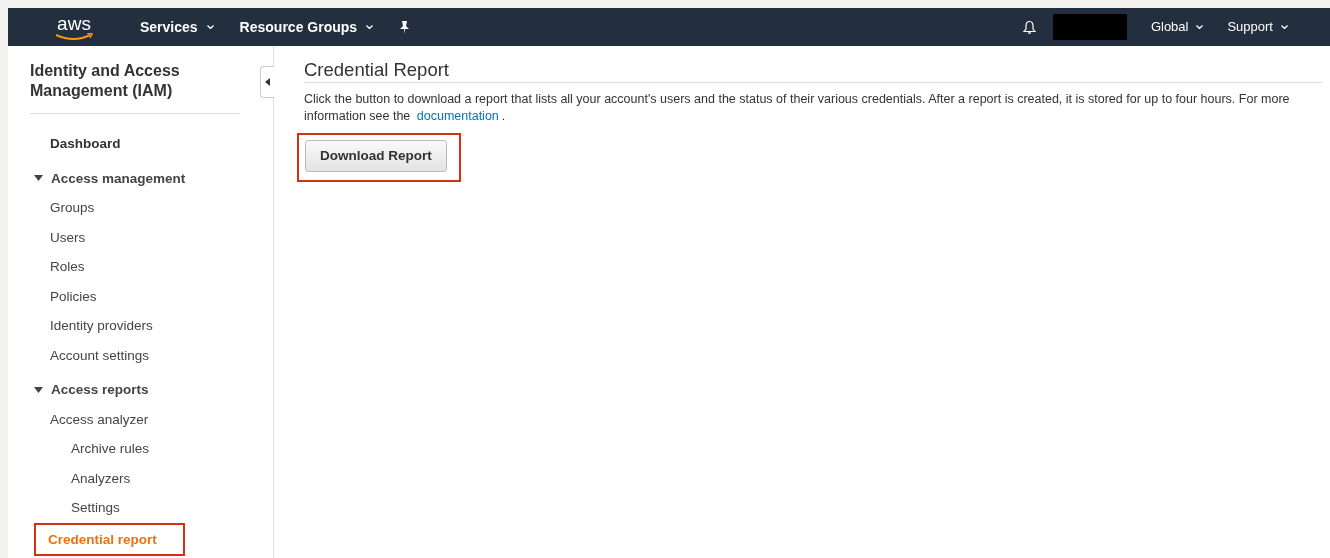 The height and width of the screenshot is (558, 1330). I want to click on sidebar-item: Identity providers, so click(145, 326).